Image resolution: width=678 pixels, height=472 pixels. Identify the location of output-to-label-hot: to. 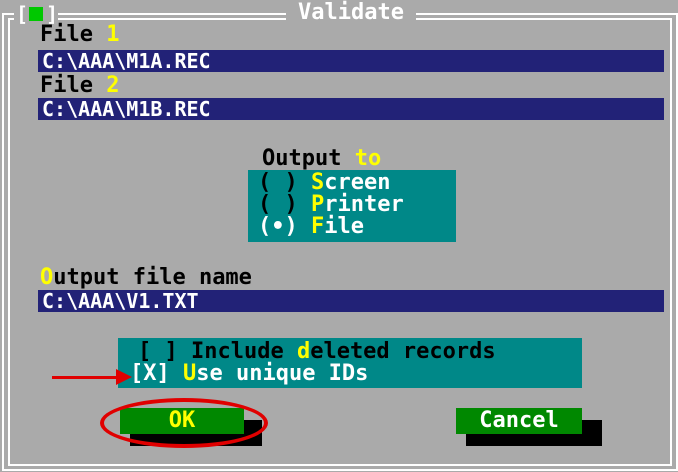
(368, 158).